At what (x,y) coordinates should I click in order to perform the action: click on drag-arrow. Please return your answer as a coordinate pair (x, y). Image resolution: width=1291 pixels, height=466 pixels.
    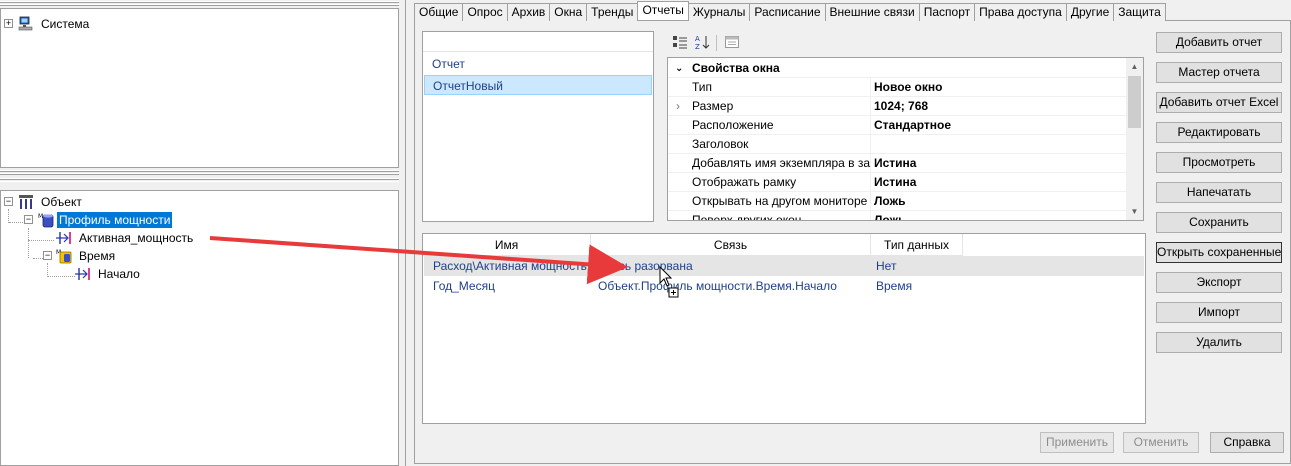
    Looking at the image, I should click on (418, 260).